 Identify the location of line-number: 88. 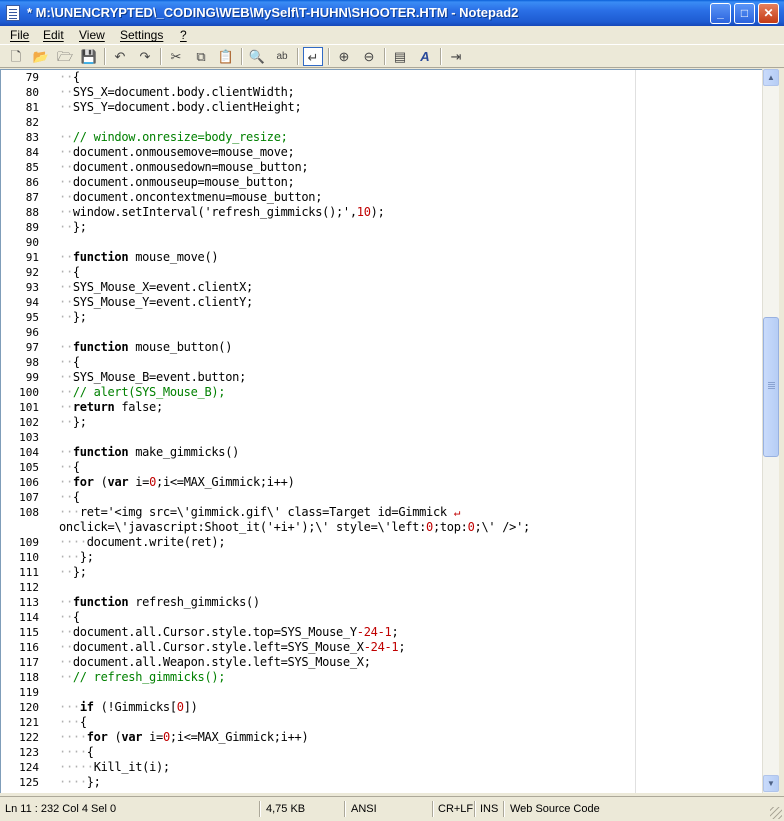
(32, 212).